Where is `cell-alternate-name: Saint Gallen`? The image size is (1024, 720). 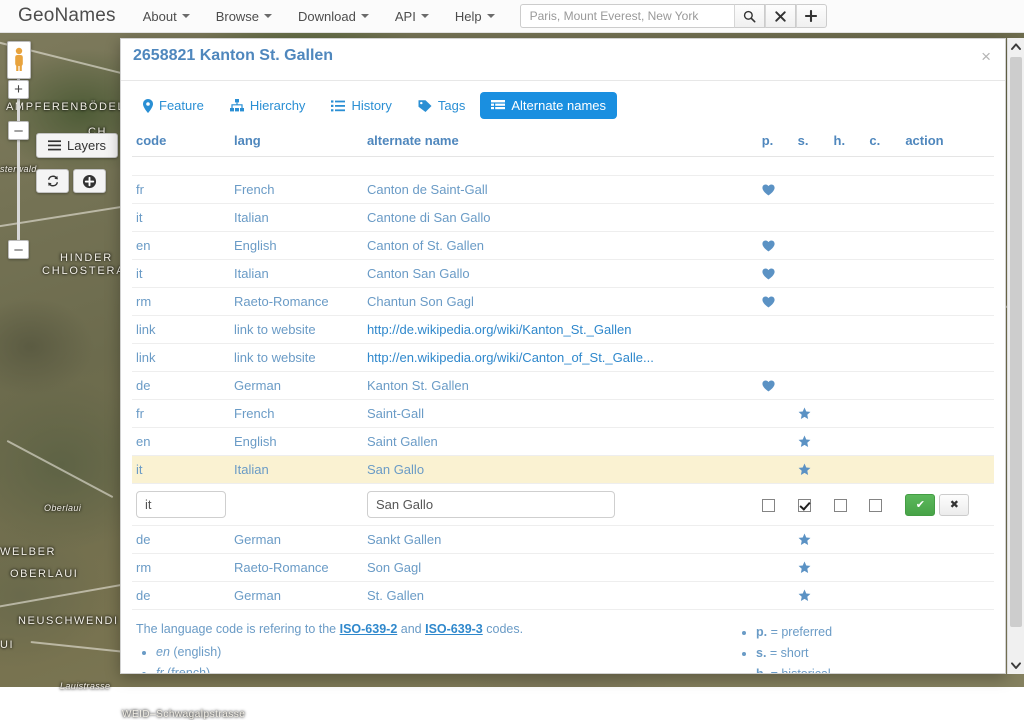 cell-alternate-name: Saint Gallen is located at coordinates (560, 441).